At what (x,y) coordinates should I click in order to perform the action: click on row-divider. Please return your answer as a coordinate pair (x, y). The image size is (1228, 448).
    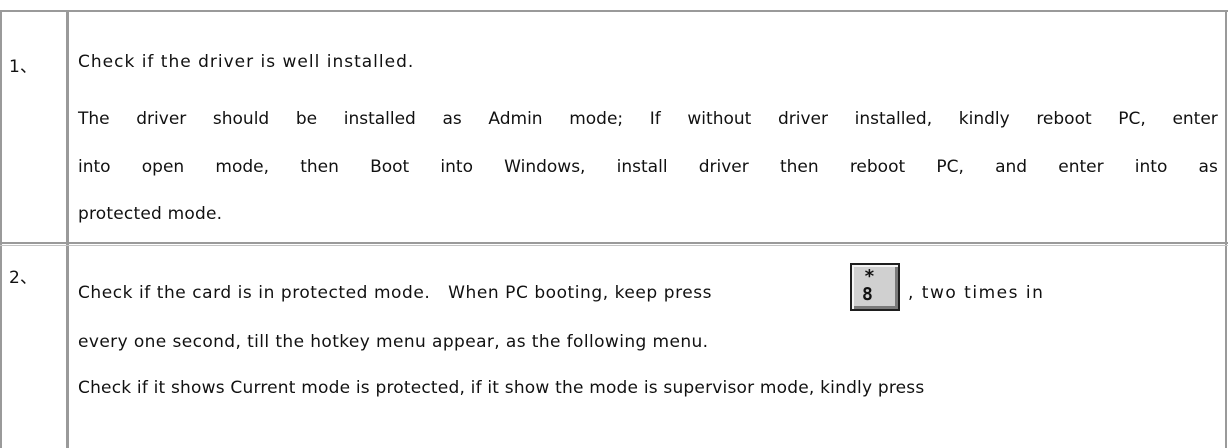
    Looking at the image, I should click on (614, 243).